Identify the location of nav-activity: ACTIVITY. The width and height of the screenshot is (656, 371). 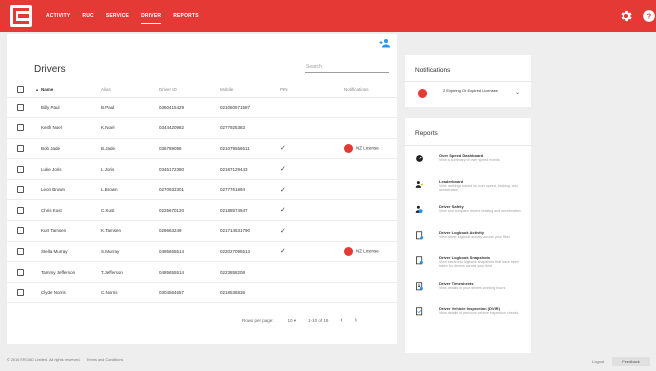
(58, 16).